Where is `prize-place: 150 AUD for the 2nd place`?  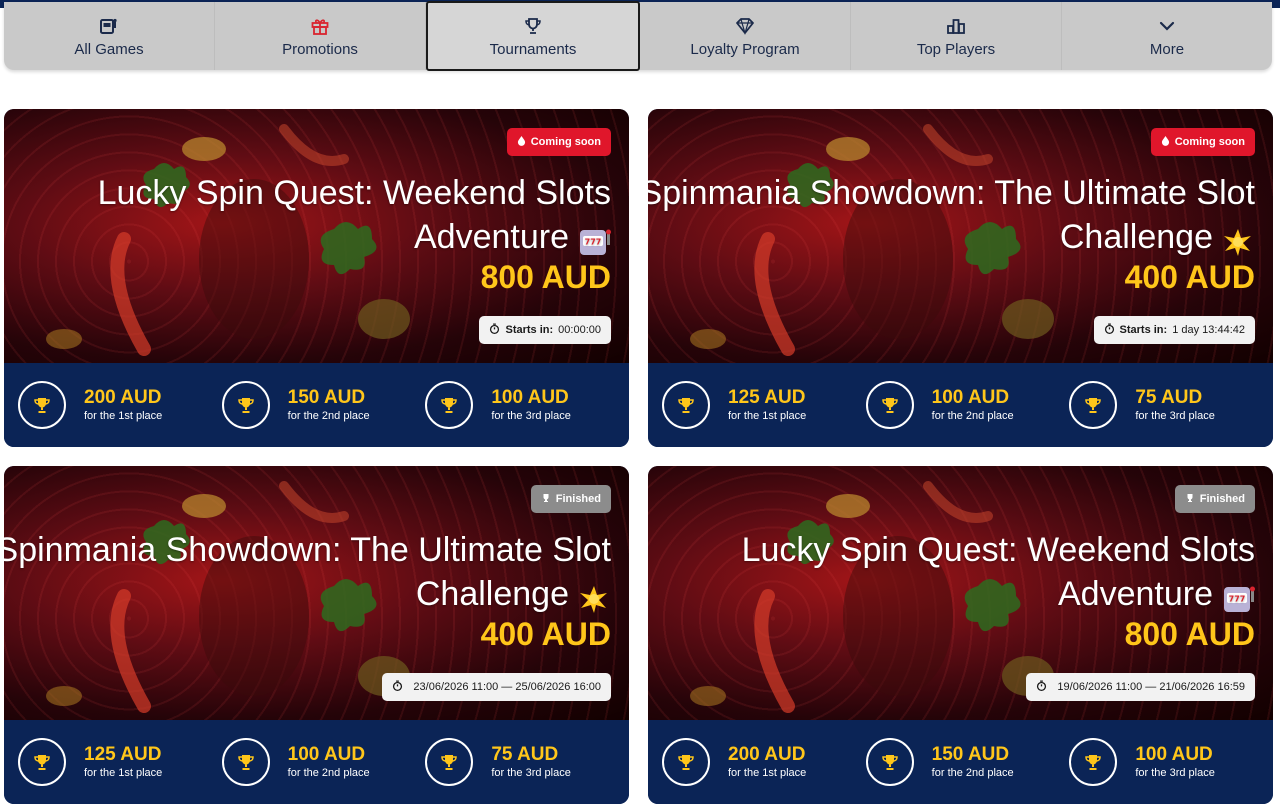 prize-place: 150 AUD for the 2nd place is located at coordinates (967, 762).